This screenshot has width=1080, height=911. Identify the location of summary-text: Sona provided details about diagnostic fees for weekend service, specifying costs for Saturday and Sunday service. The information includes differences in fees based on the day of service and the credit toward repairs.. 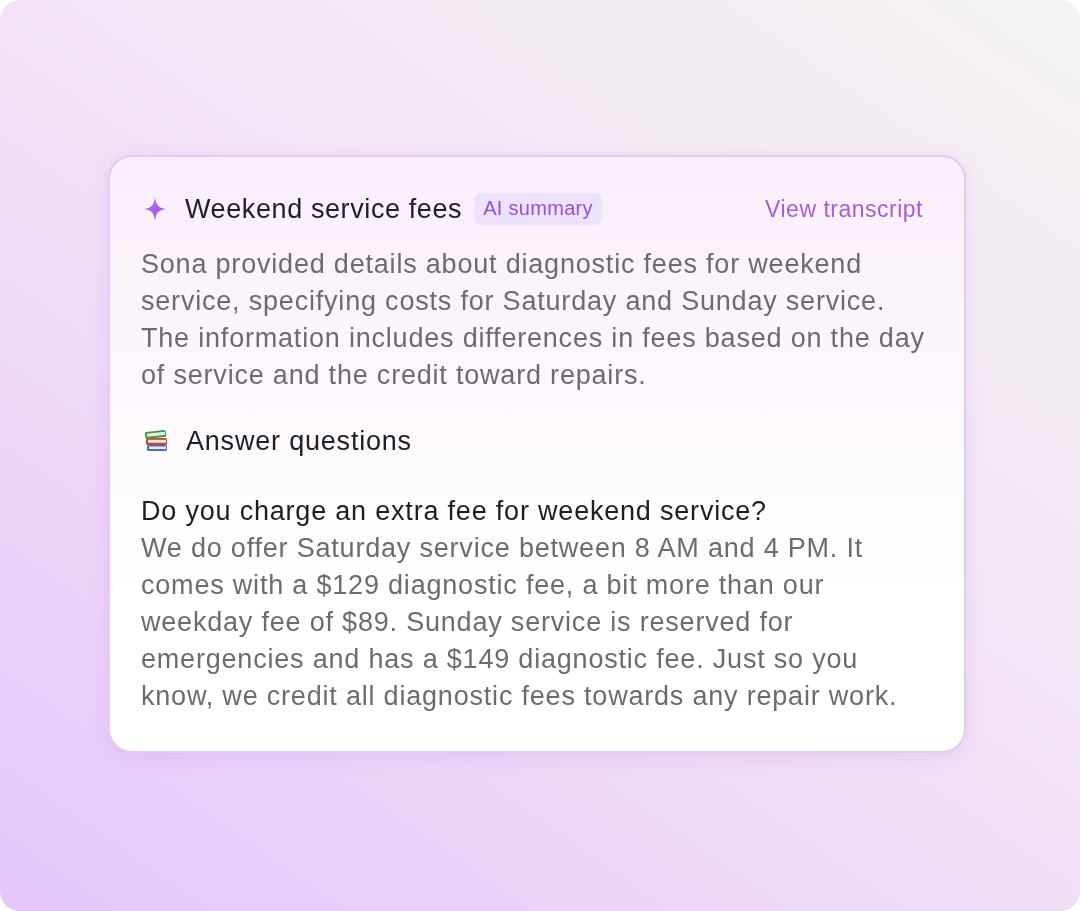
(533, 320).